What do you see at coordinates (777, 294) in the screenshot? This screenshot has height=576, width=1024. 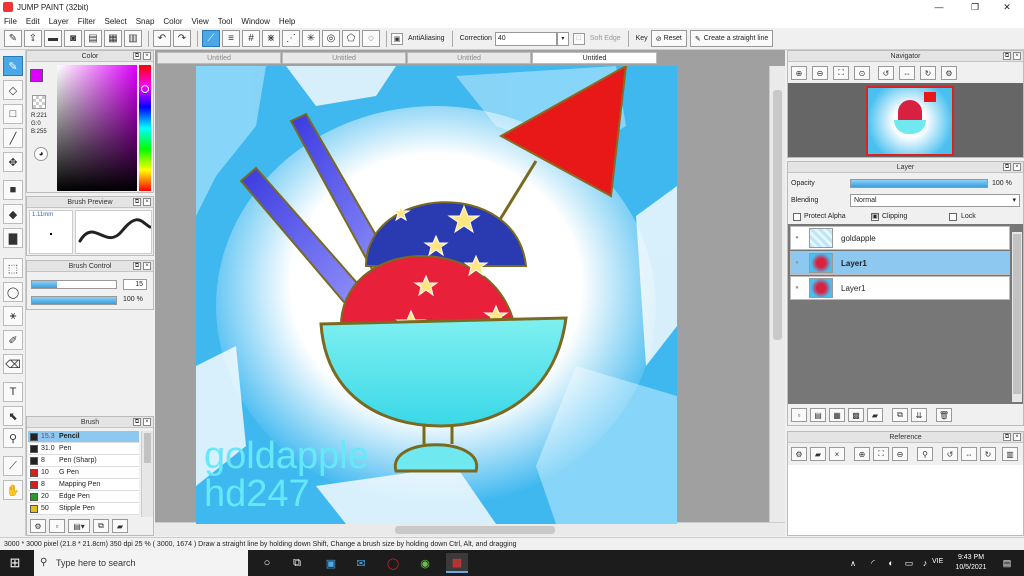 I see `canvas-vertical-scrollbar` at bounding box center [777, 294].